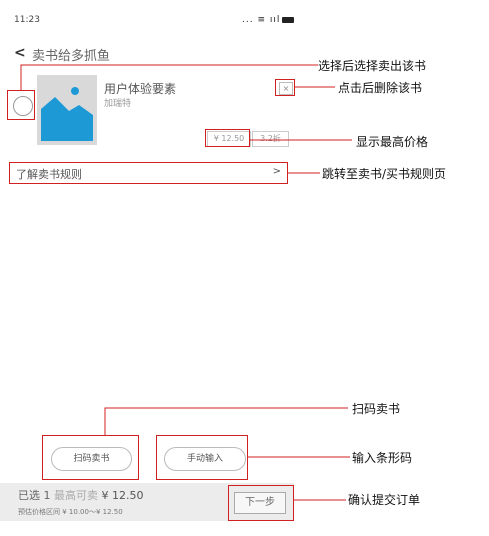  Describe the element at coordinates (384, 174) in the screenshot. I see `annotation-rules-jump: 跳转至卖书/买书规则页` at that location.